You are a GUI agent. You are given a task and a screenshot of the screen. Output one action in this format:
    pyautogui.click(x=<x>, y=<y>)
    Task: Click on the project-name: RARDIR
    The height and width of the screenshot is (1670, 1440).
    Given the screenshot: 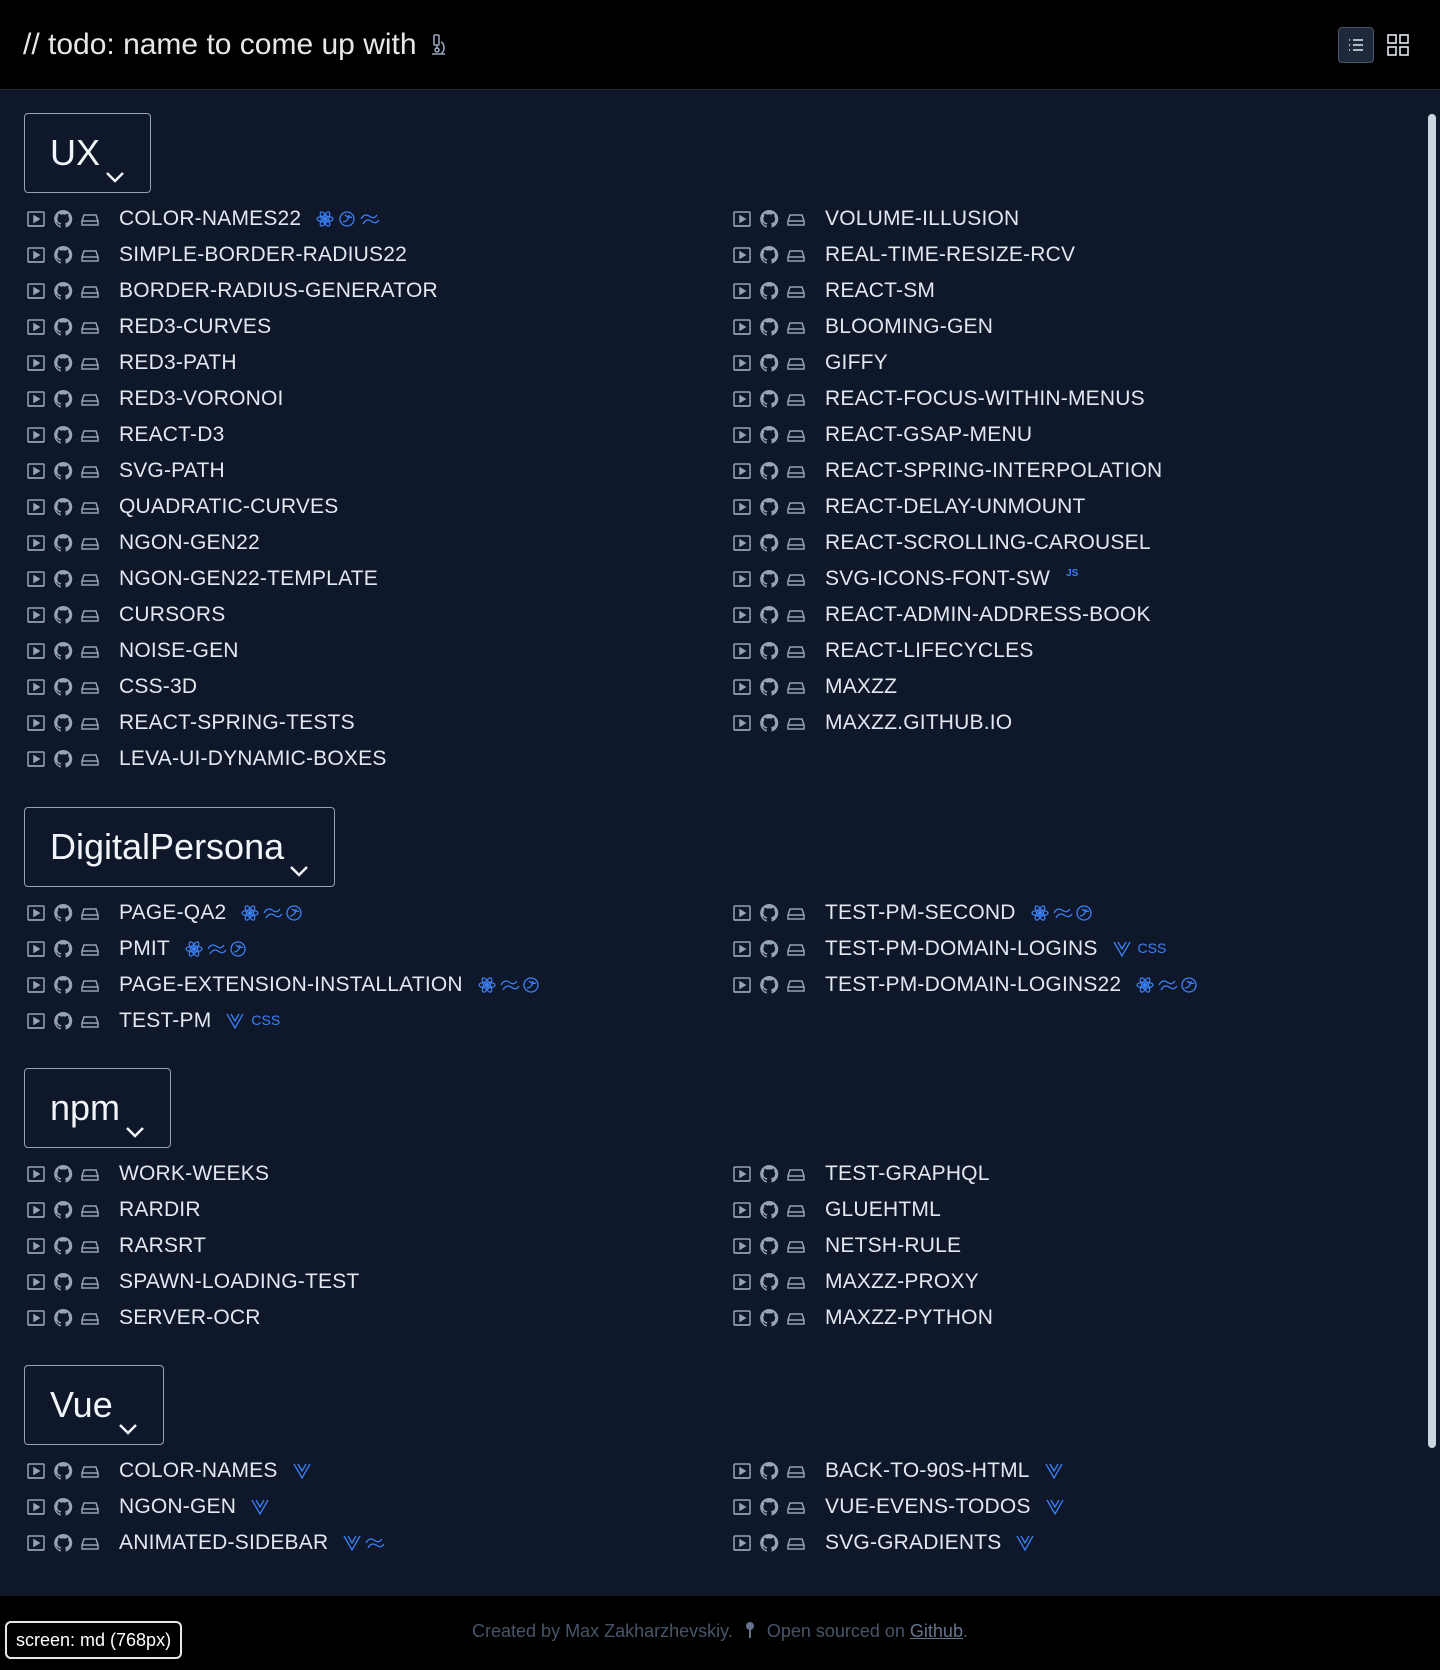 What is the action you would take?
    pyautogui.click(x=160, y=1210)
    